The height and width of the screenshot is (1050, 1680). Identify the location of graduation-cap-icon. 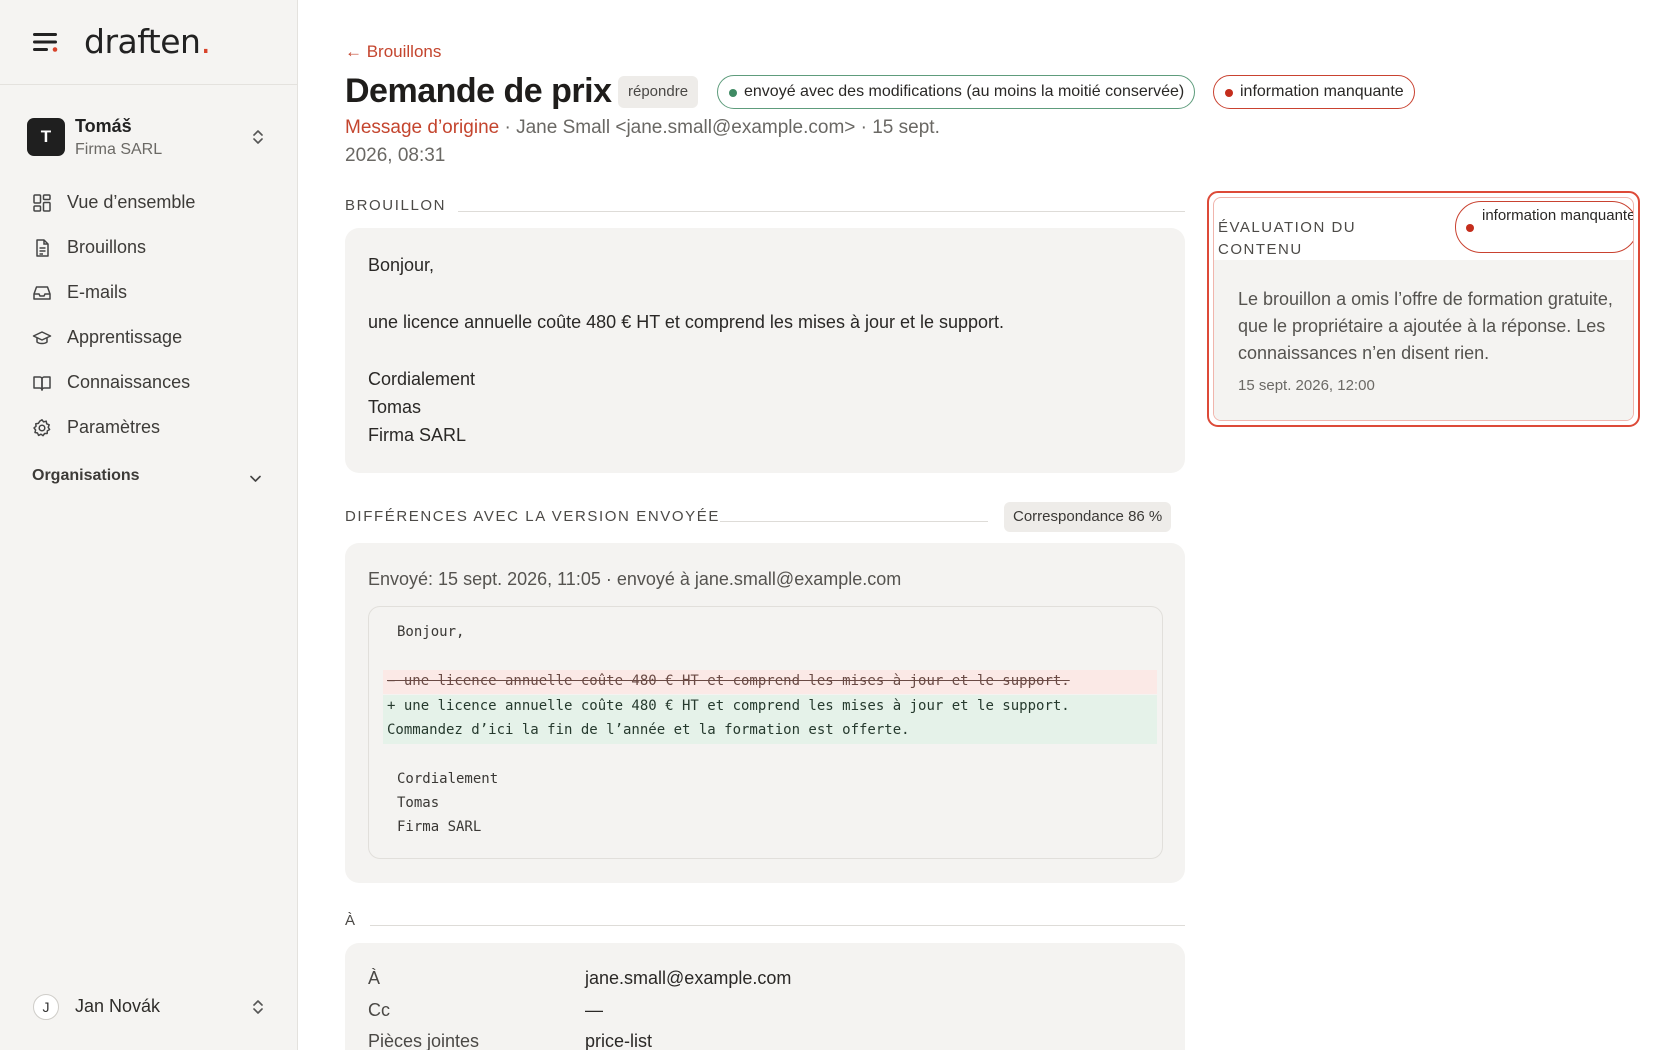
(42, 337).